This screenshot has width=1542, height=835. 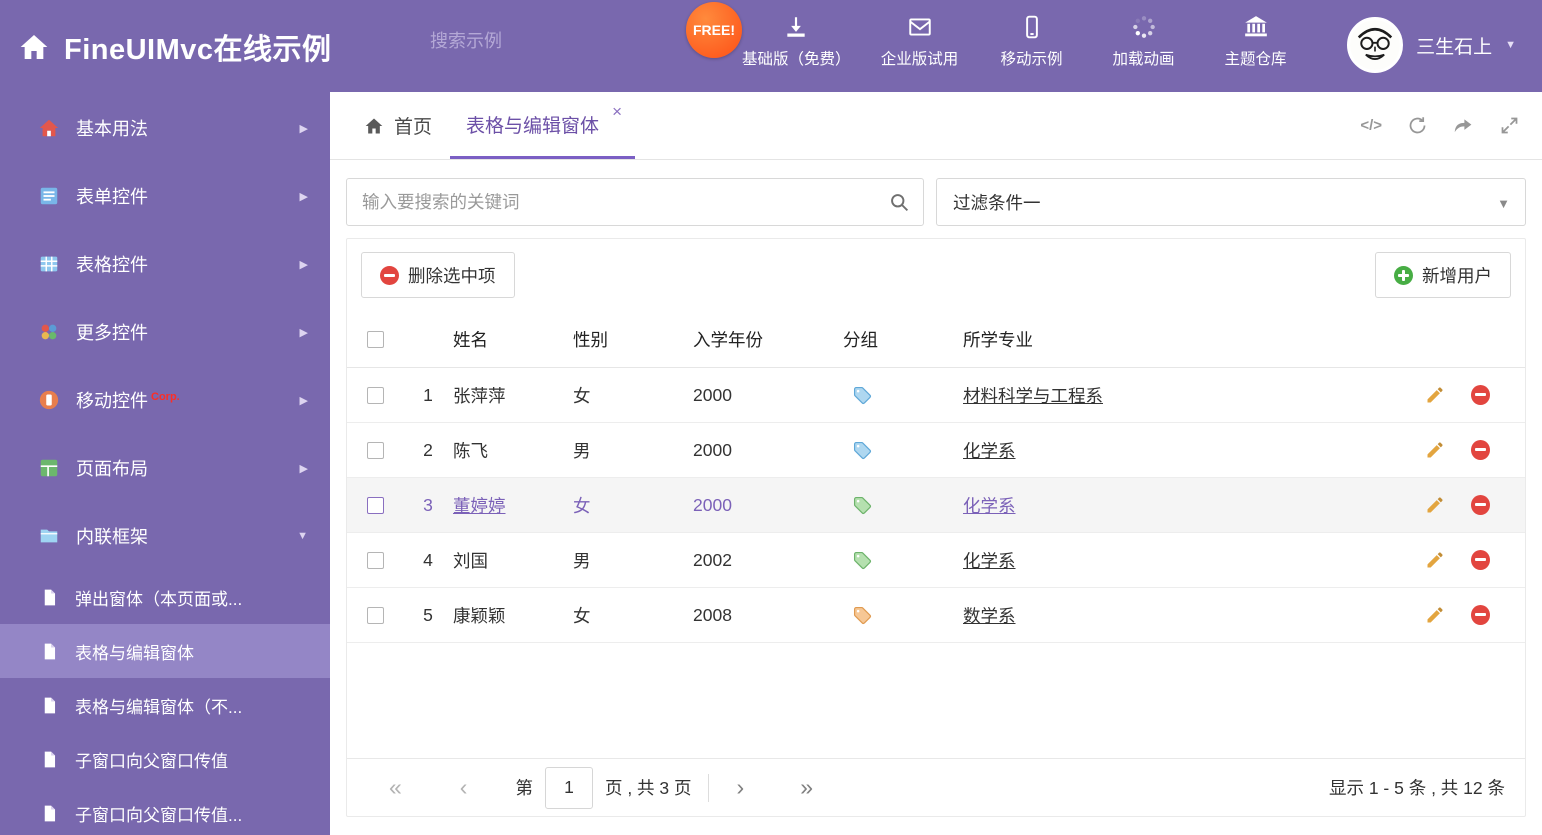 What do you see at coordinates (919, 59) in the screenshot?
I see `nav-label: 企业版试用` at bounding box center [919, 59].